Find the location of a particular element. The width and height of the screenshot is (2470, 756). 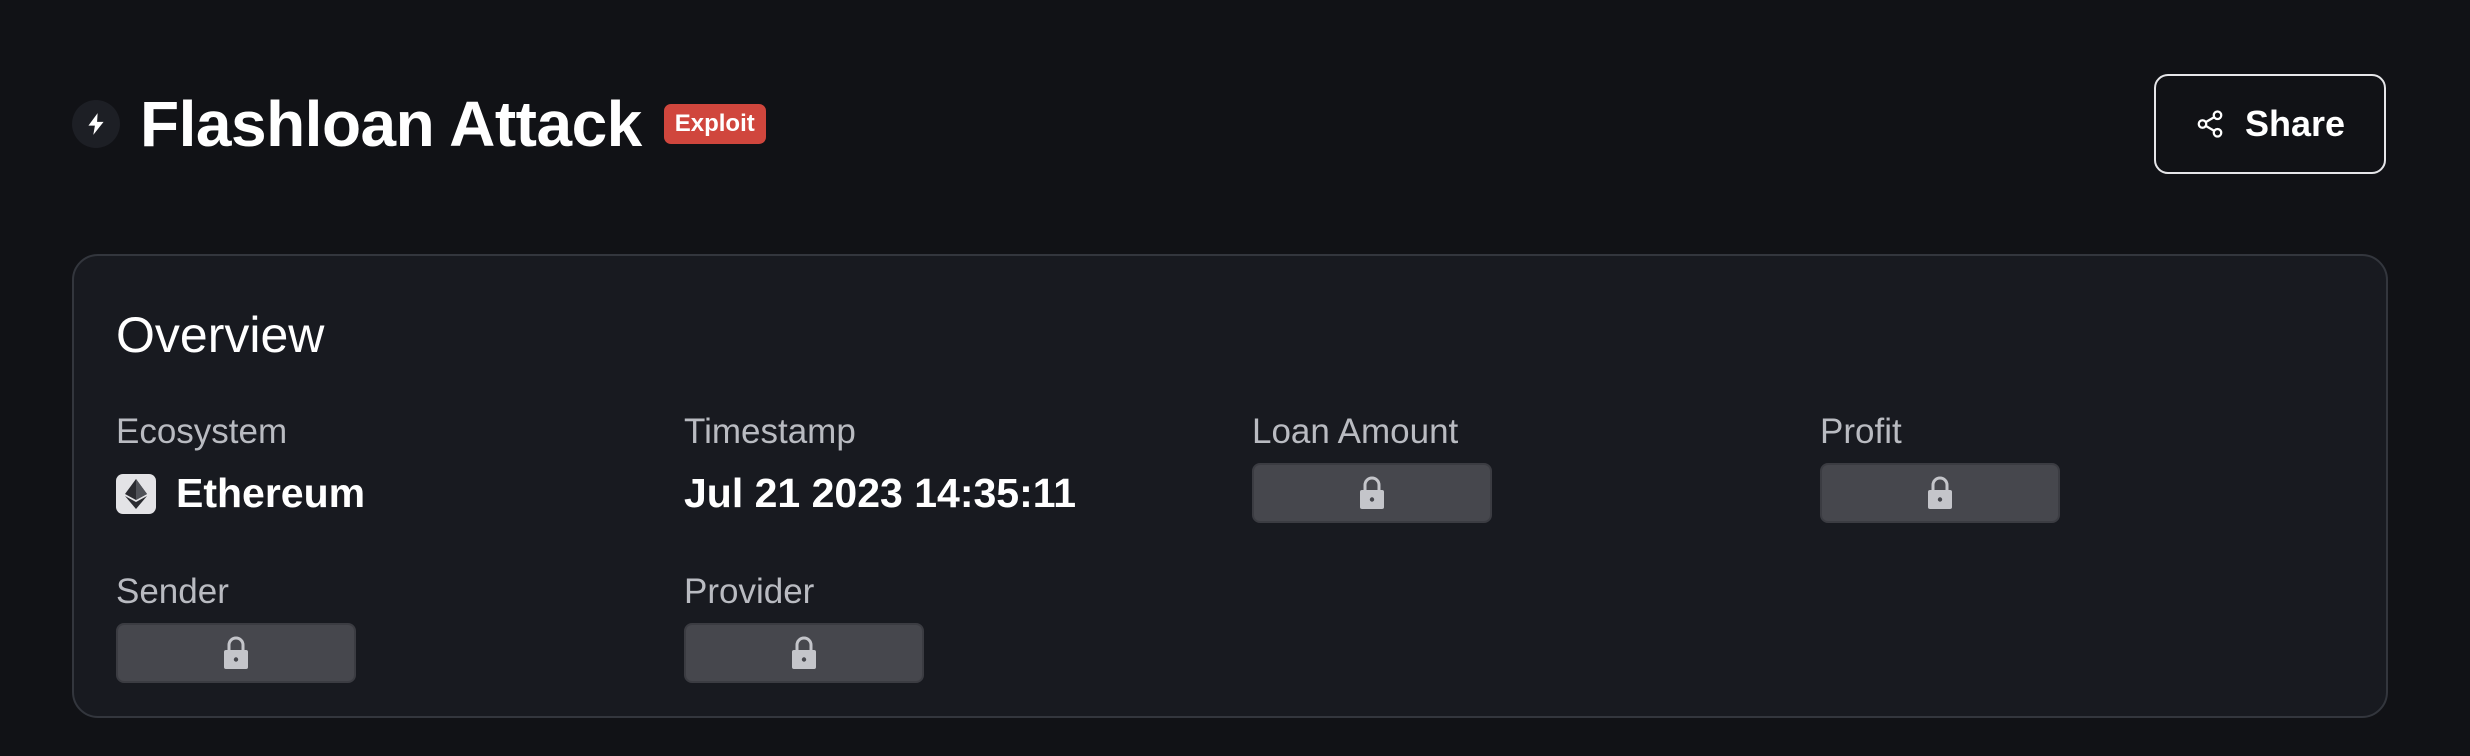

page-header: Flashloan Attack Exploit Share is located at coordinates (1229, 124).